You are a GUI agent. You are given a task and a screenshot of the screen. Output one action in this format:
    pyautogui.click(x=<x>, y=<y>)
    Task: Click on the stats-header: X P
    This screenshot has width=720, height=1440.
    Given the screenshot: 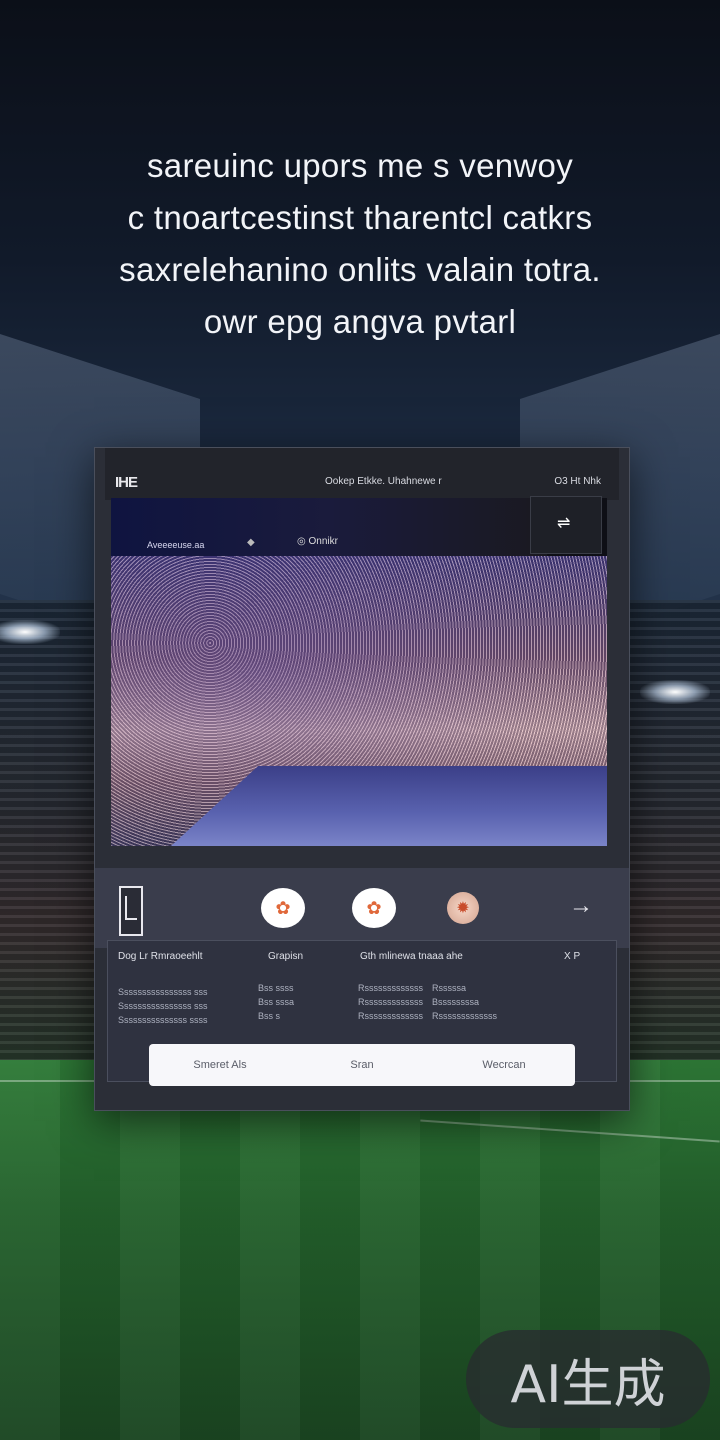 What is the action you would take?
    pyautogui.click(x=572, y=956)
    